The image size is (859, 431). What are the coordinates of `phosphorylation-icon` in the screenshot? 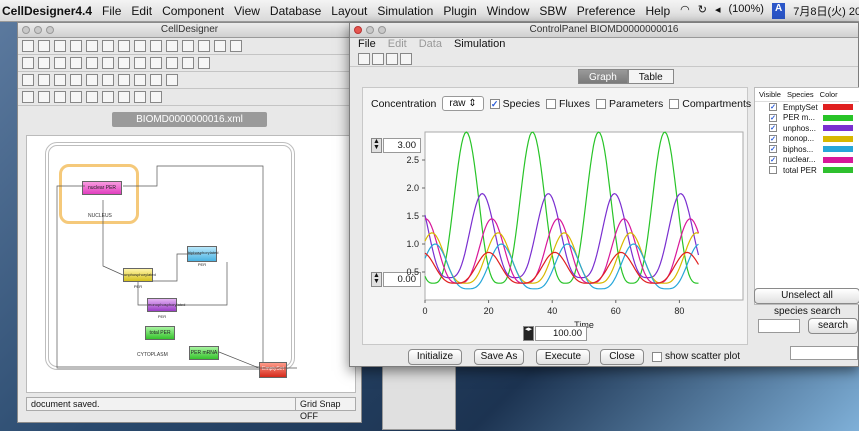 It's located at (60, 97).